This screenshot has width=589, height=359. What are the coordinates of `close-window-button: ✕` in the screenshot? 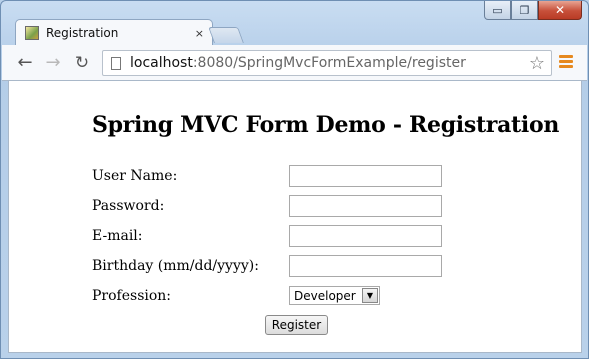 It's located at (560, 10).